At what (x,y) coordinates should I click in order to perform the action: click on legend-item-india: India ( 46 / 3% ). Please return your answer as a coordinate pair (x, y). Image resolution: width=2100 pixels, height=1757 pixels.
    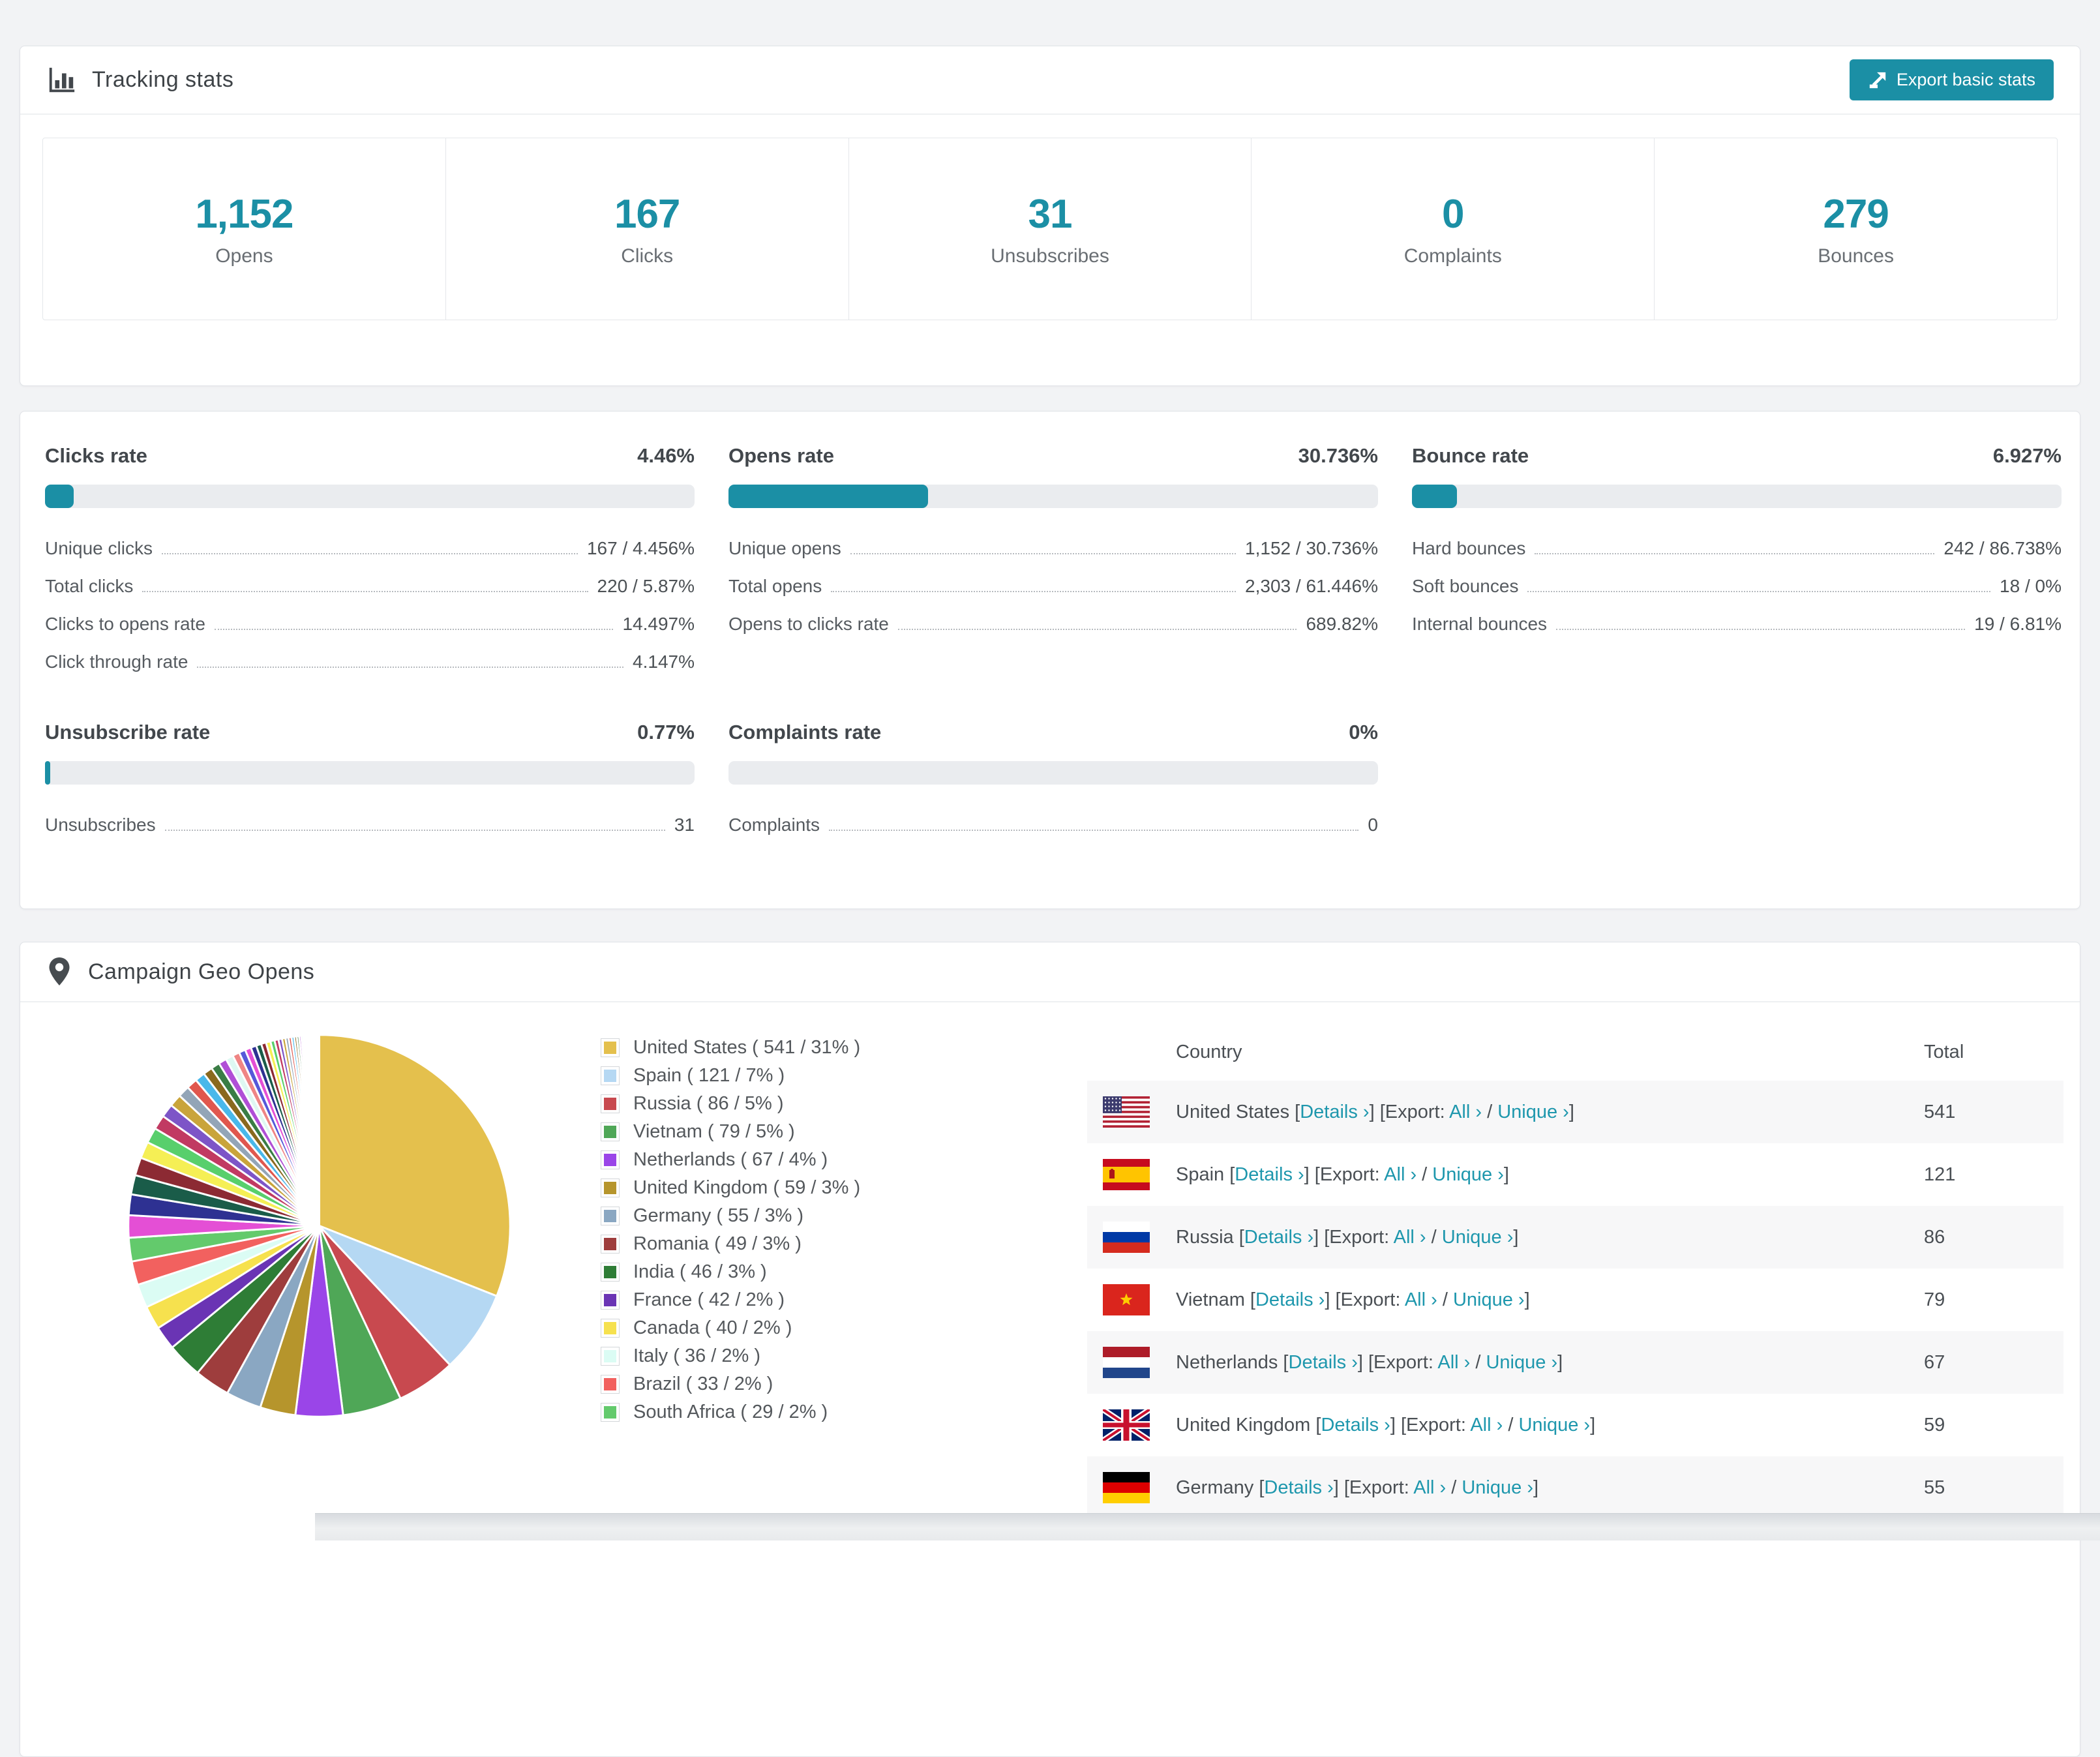
    Looking at the image, I should click on (784, 1272).